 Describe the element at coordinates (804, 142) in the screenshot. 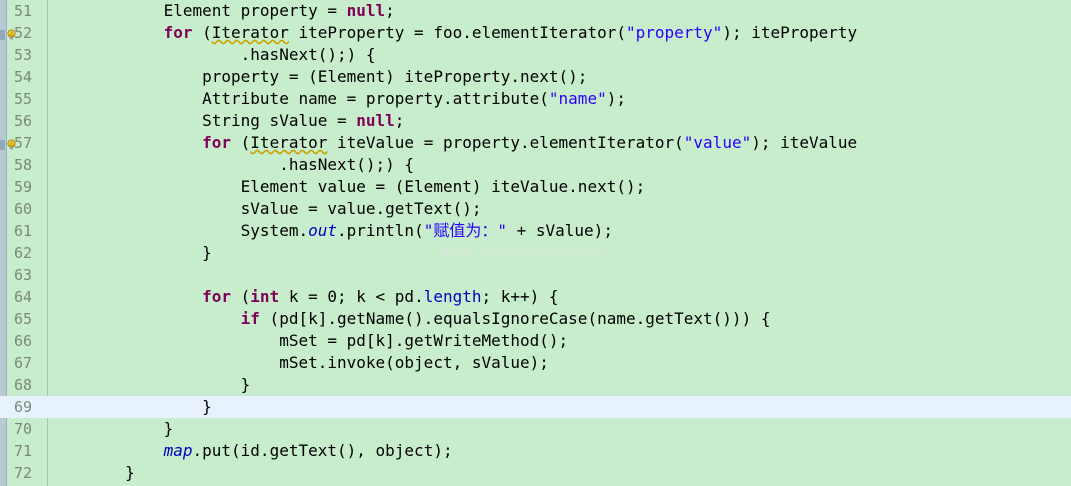

I see `code-token: ); iteValue` at that location.